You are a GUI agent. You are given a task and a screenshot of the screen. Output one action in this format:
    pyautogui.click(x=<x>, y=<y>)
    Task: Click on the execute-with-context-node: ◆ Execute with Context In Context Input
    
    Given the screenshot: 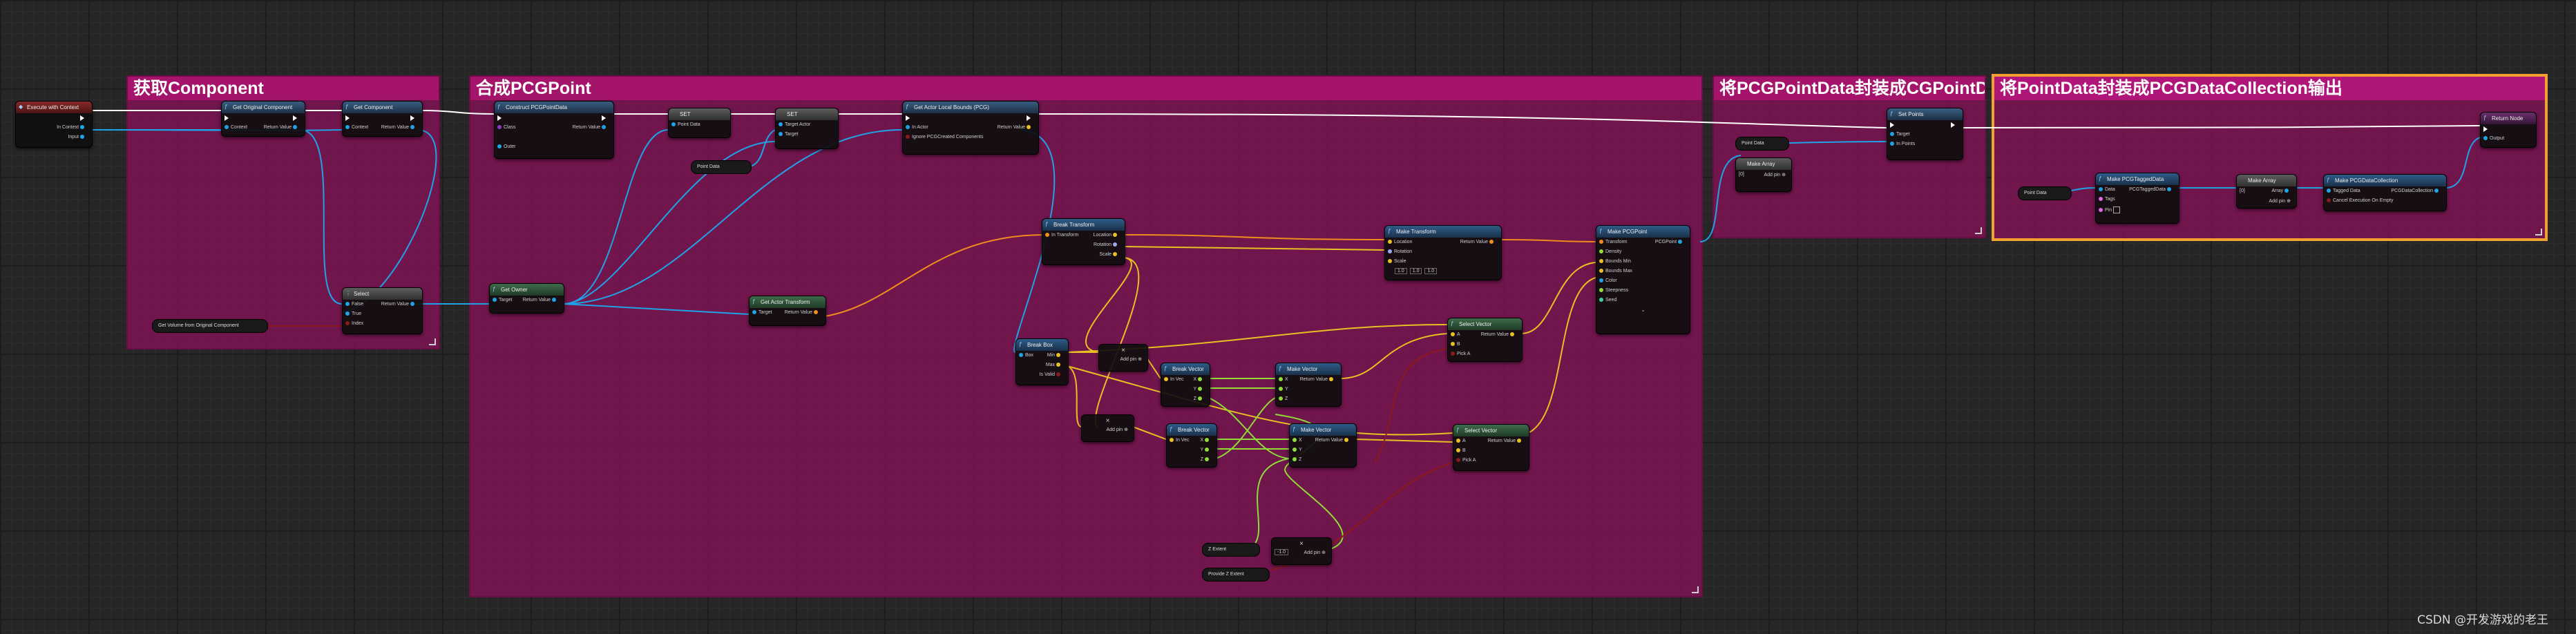 What is the action you would take?
    pyautogui.click(x=54, y=124)
    